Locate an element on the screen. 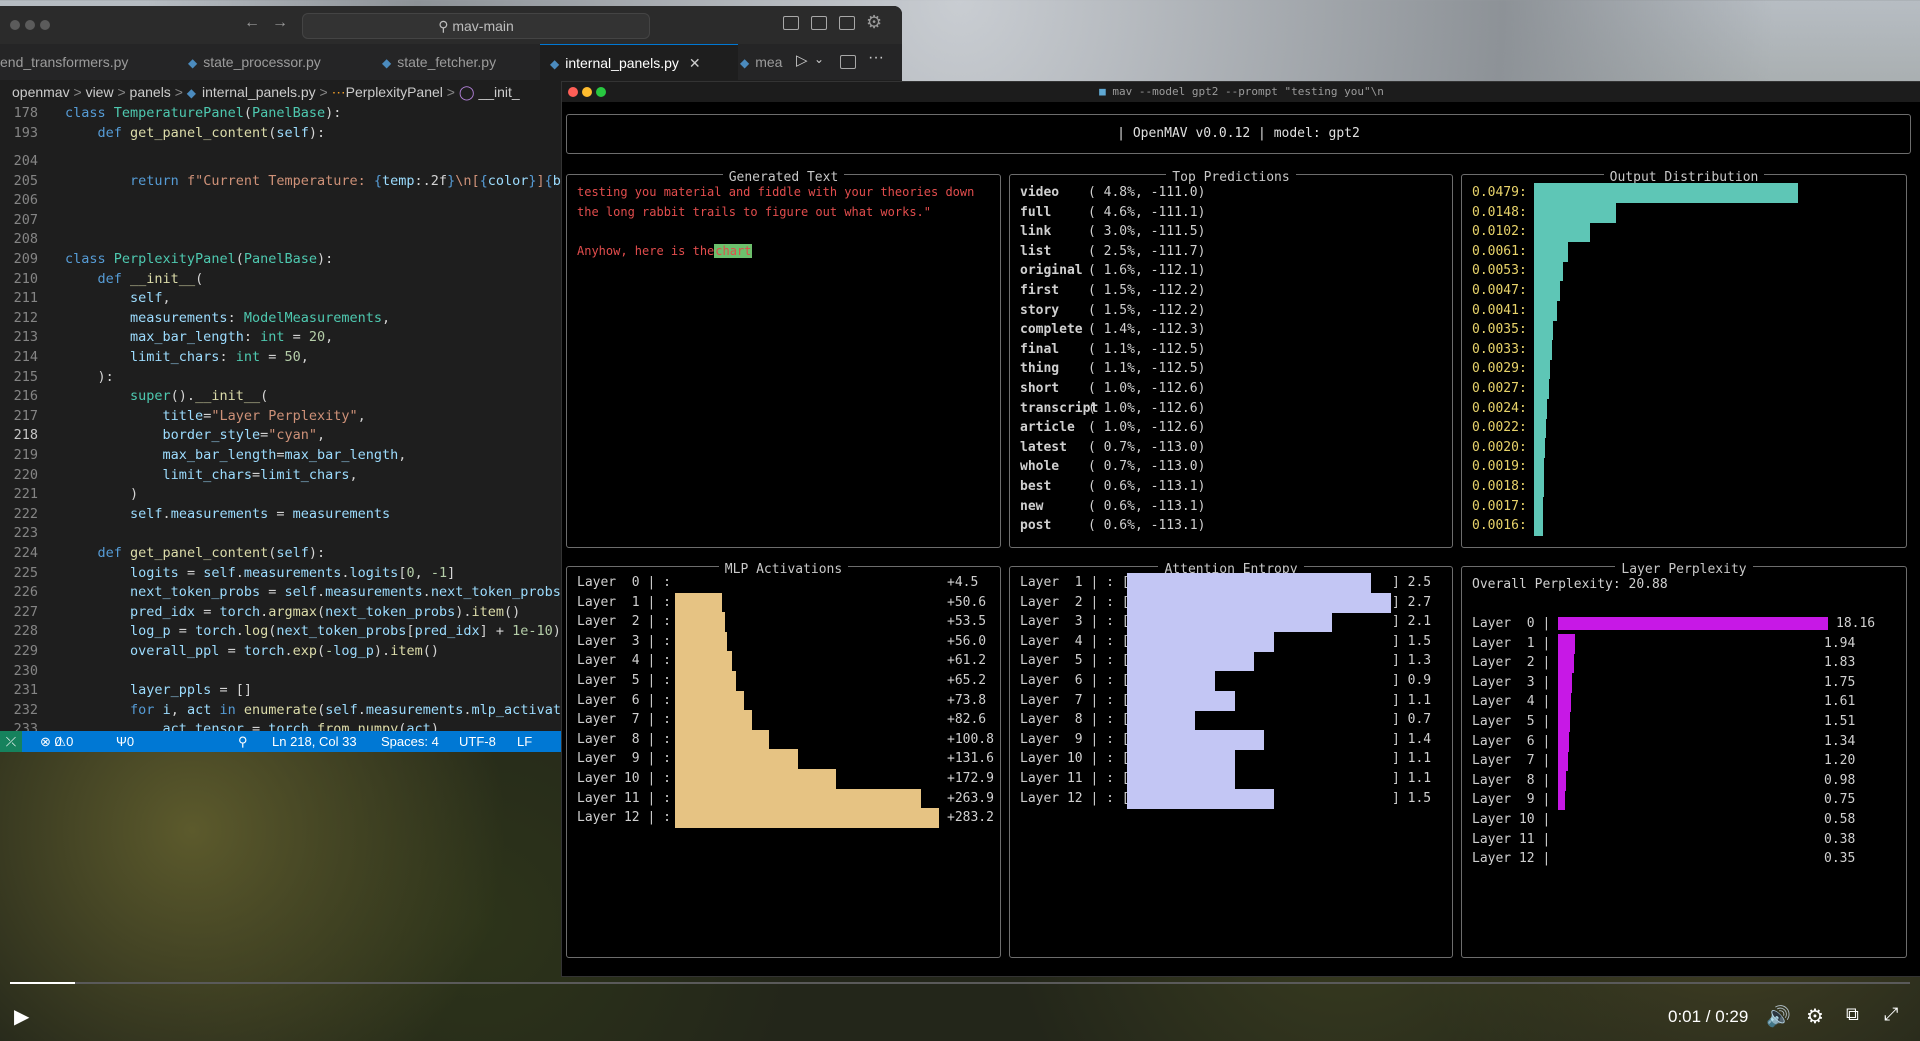 This screenshot has width=1920, height=1041. mlp-layer-label: Layer 1 | : is located at coordinates (624, 602).